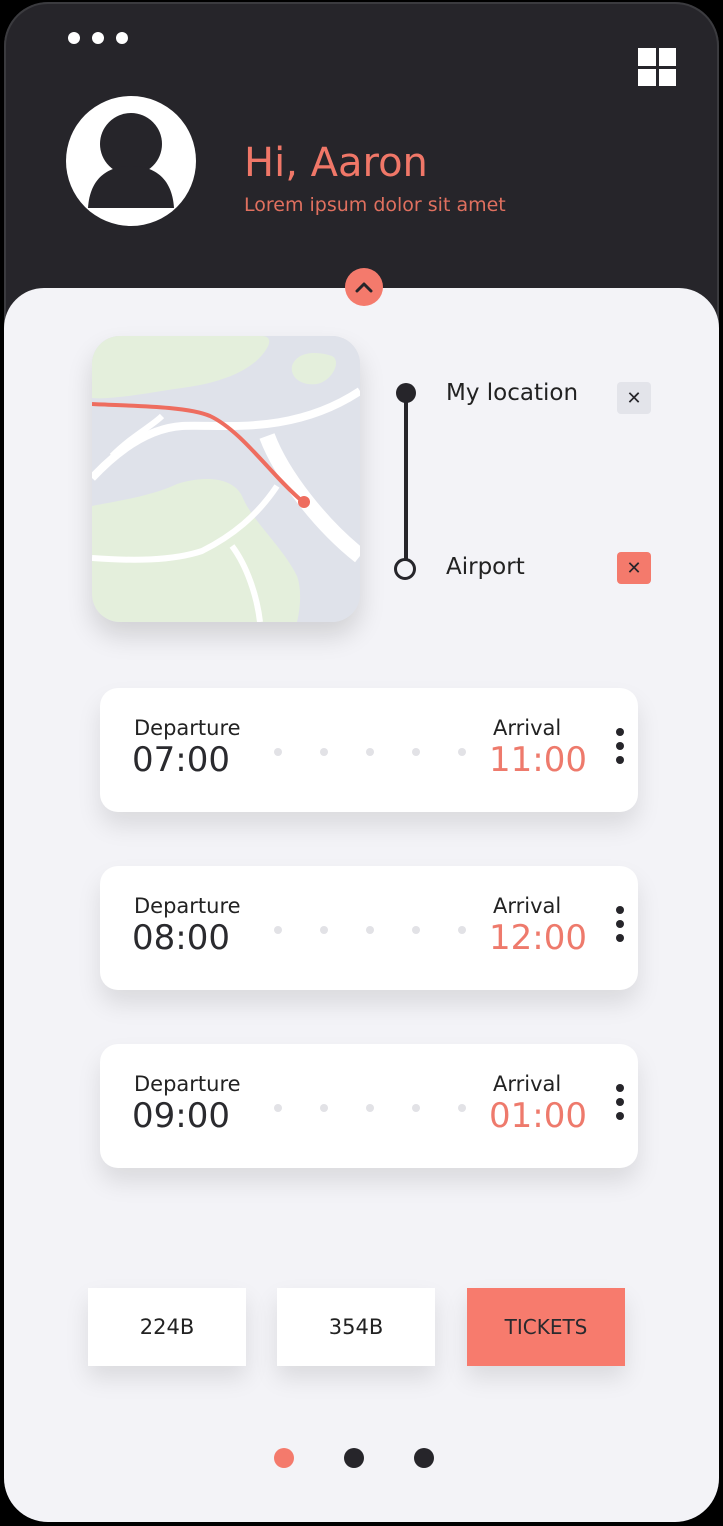  What do you see at coordinates (284, 1458) in the screenshot?
I see `page-dot-active` at bounding box center [284, 1458].